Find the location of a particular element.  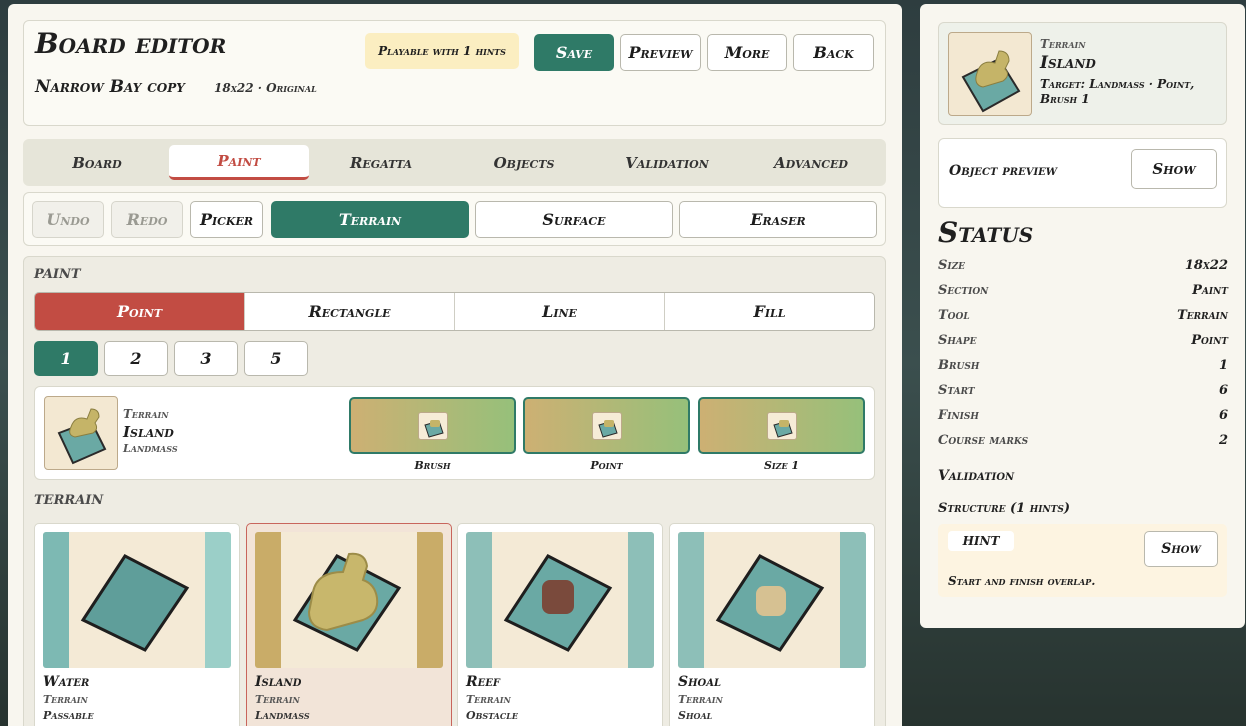

status-row-finish: Finish 6 is located at coordinates (1083, 415).